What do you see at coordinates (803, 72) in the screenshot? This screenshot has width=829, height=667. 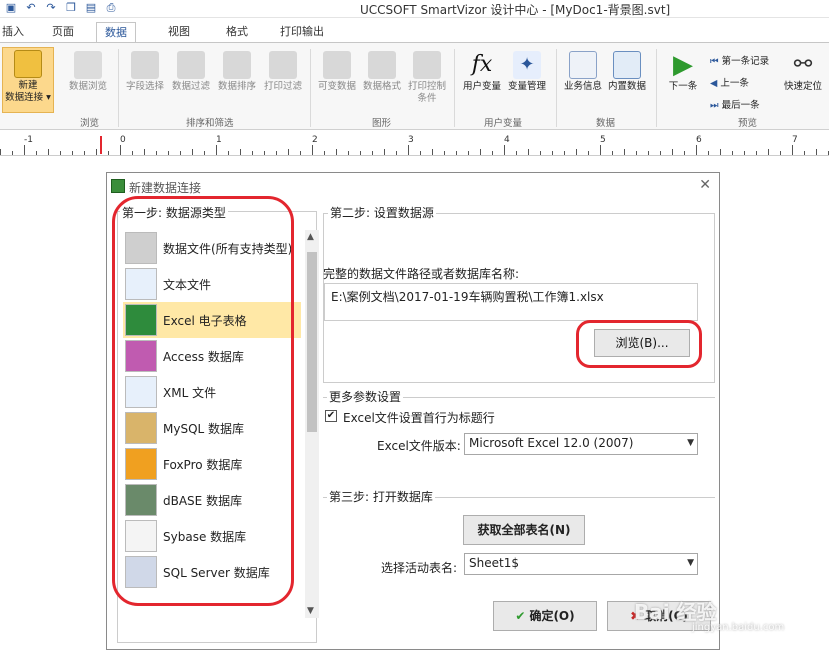 I see `quick-locate-button: ⚯ 快速定位` at bounding box center [803, 72].